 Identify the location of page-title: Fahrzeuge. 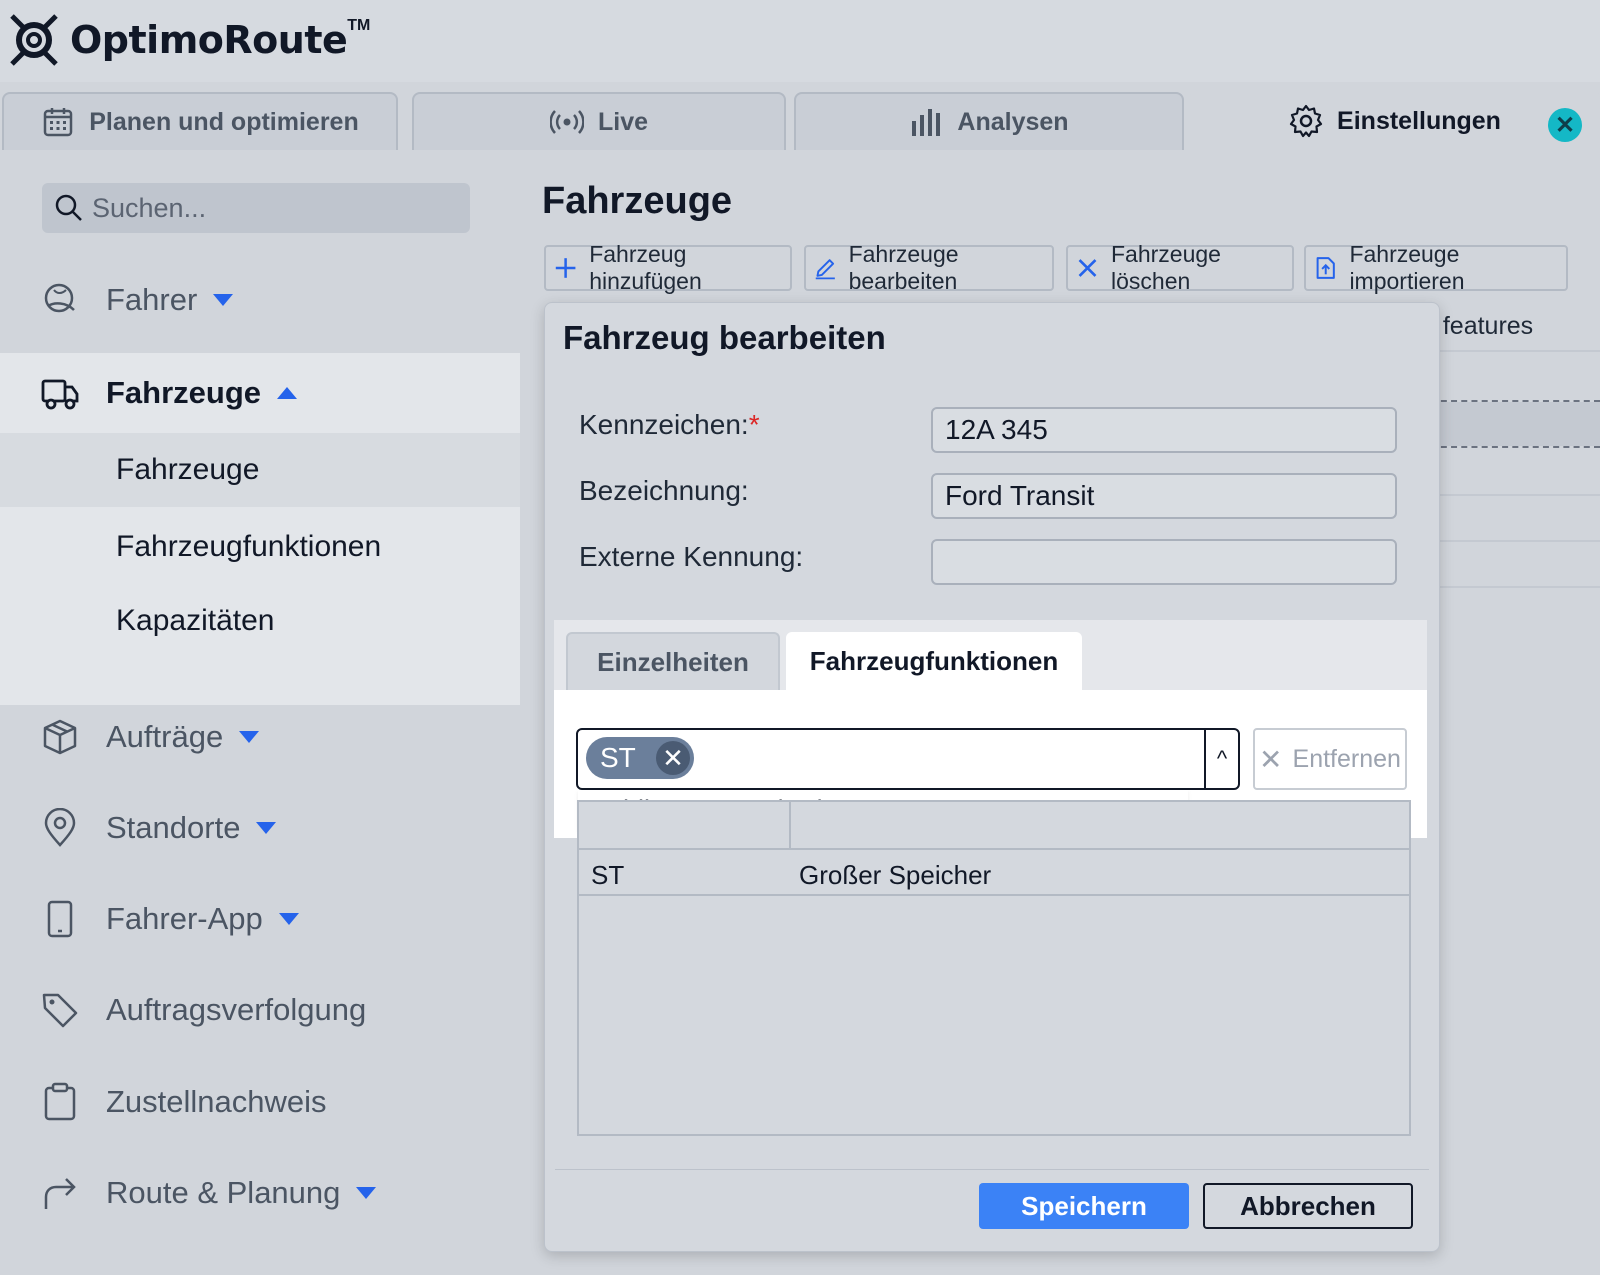
(637, 201).